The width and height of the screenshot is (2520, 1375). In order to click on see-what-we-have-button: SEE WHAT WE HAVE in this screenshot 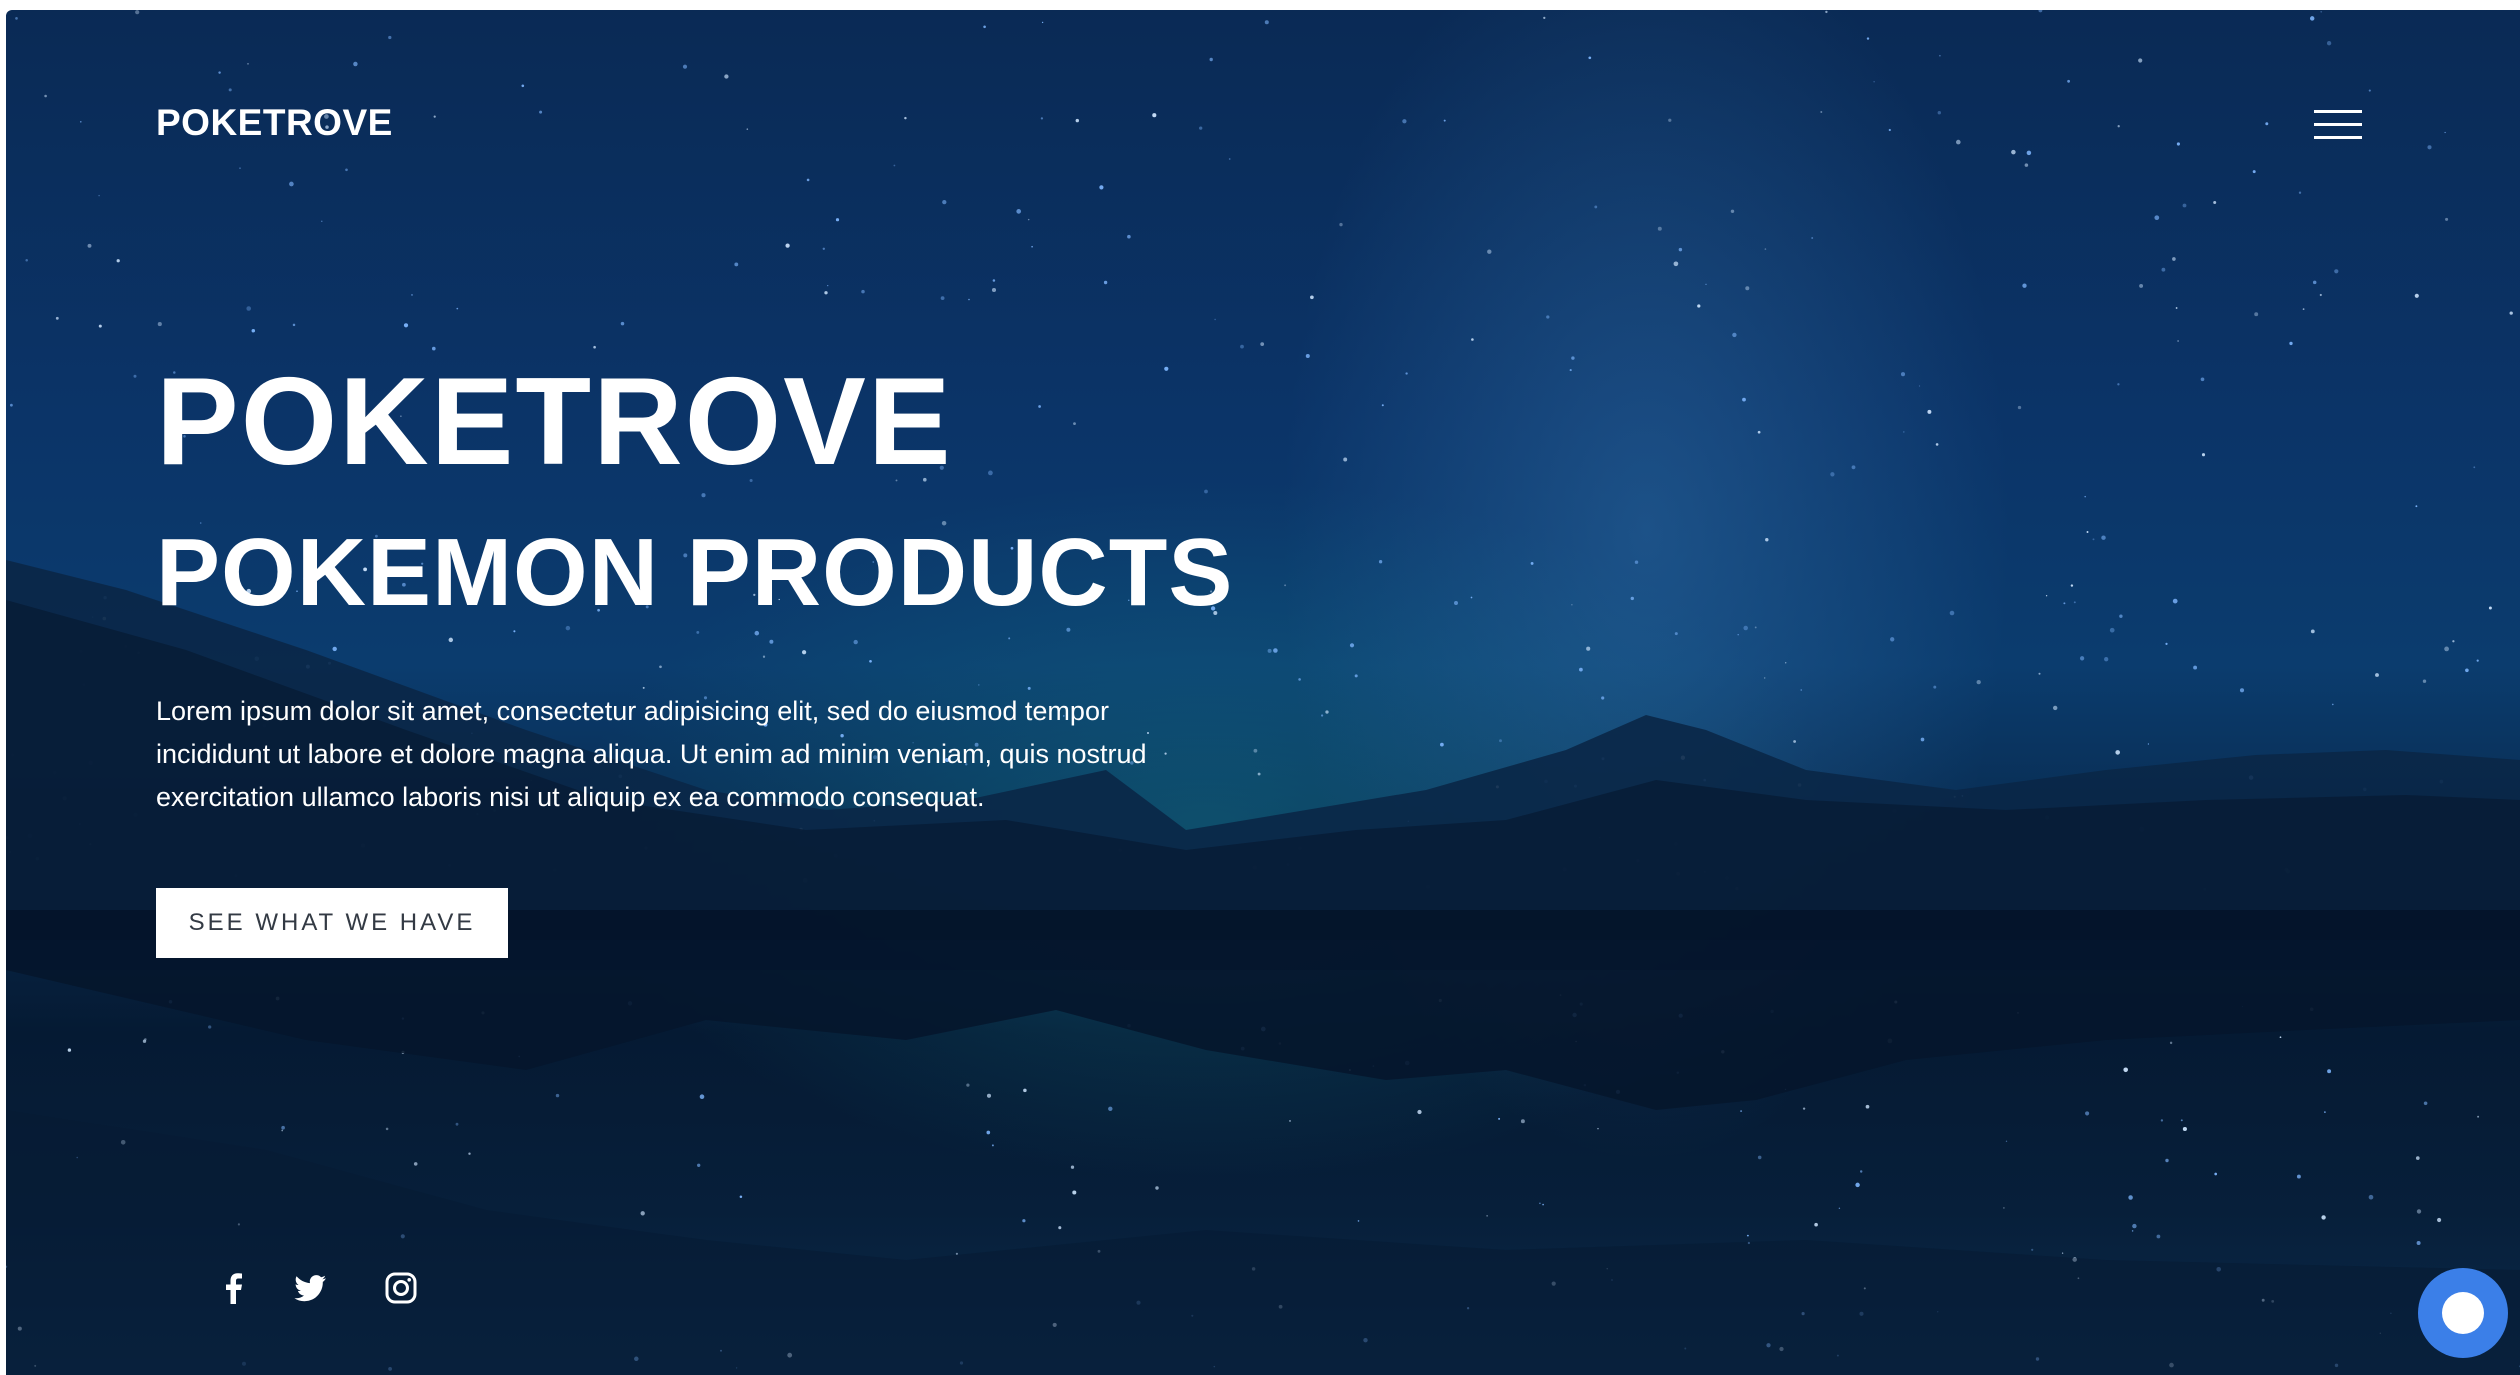, I will do `click(332, 923)`.